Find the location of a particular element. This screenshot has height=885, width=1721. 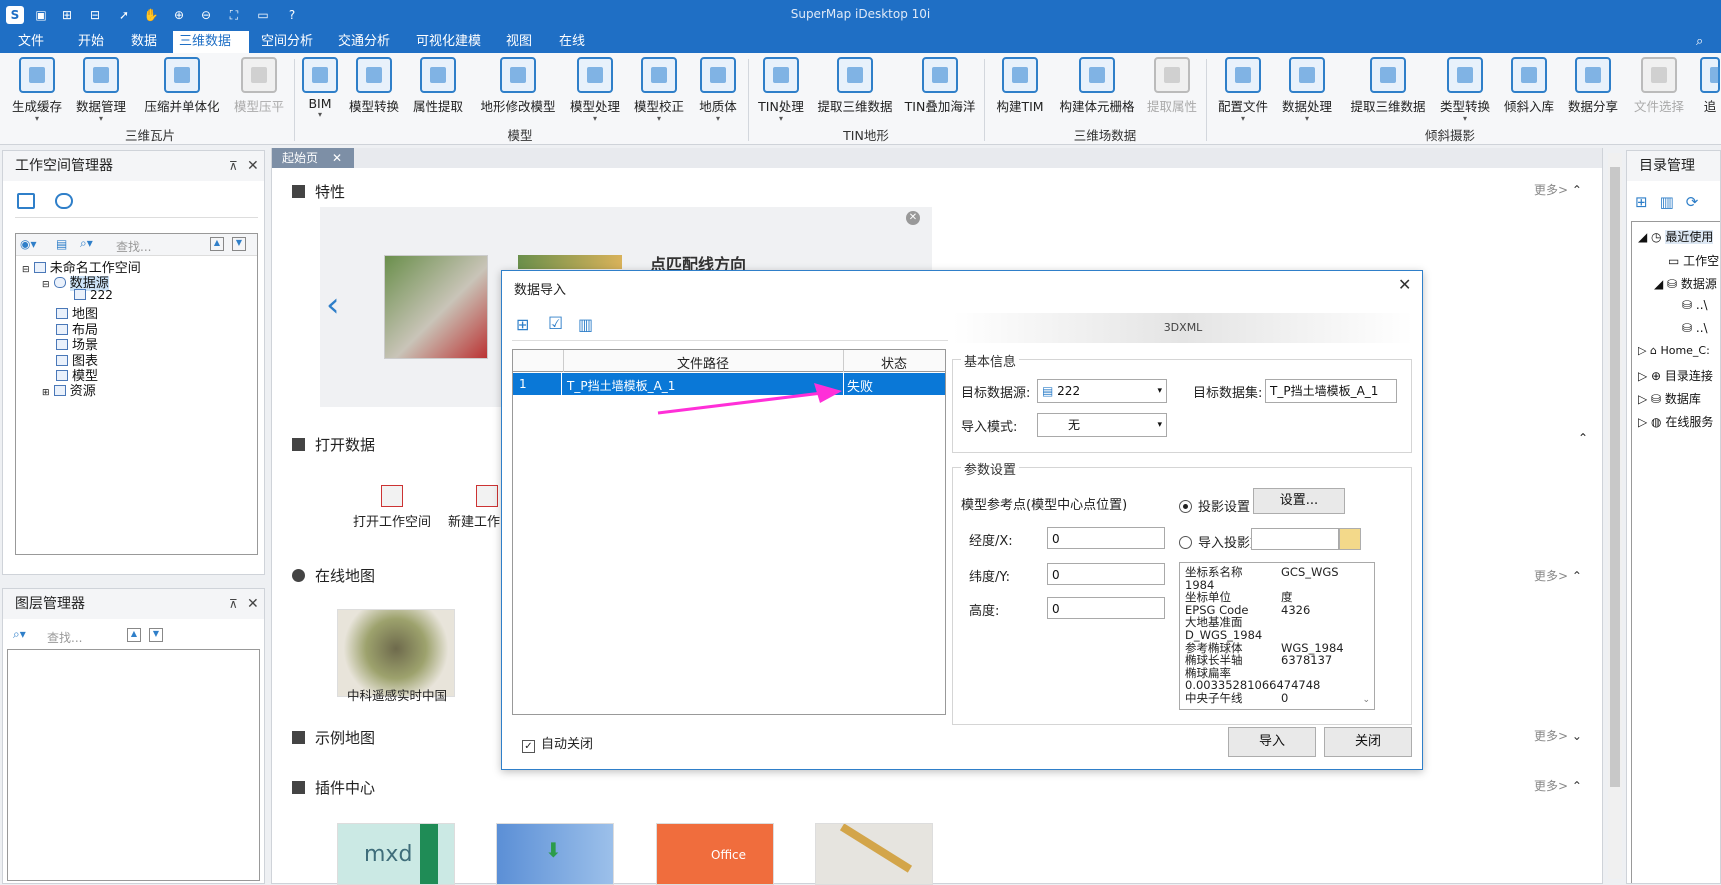

carousel-prev-icon: ‹ is located at coordinates (333, 305).